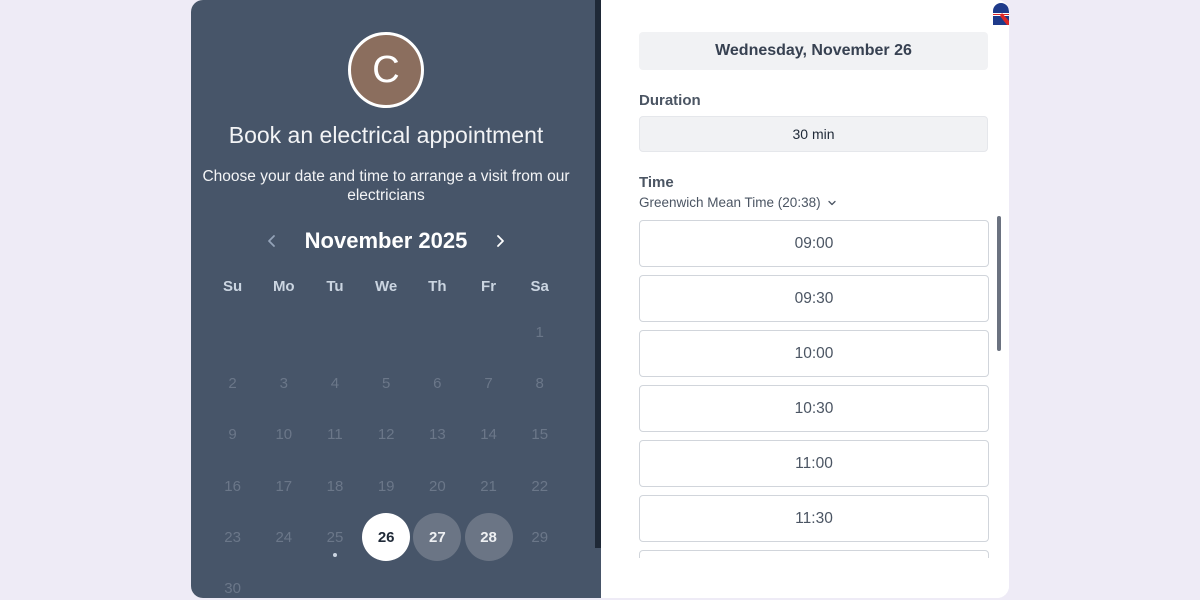 The width and height of the screenshot is (1200, 600). I want to click on weekday-header: Su Mo Tu We Th Fr Sa, so click(387, 286).